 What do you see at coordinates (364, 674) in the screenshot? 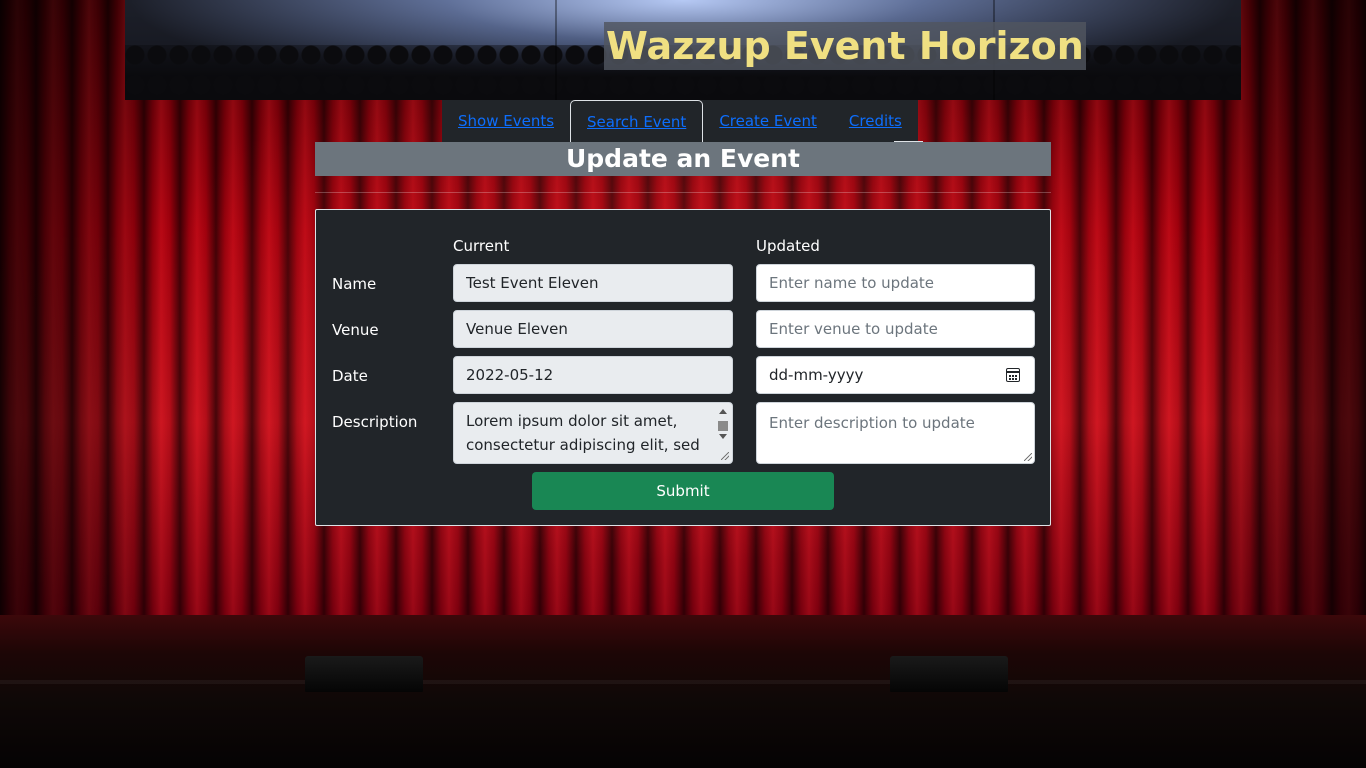
I see `stage-monitor-left` at bounding box center [364, 674].